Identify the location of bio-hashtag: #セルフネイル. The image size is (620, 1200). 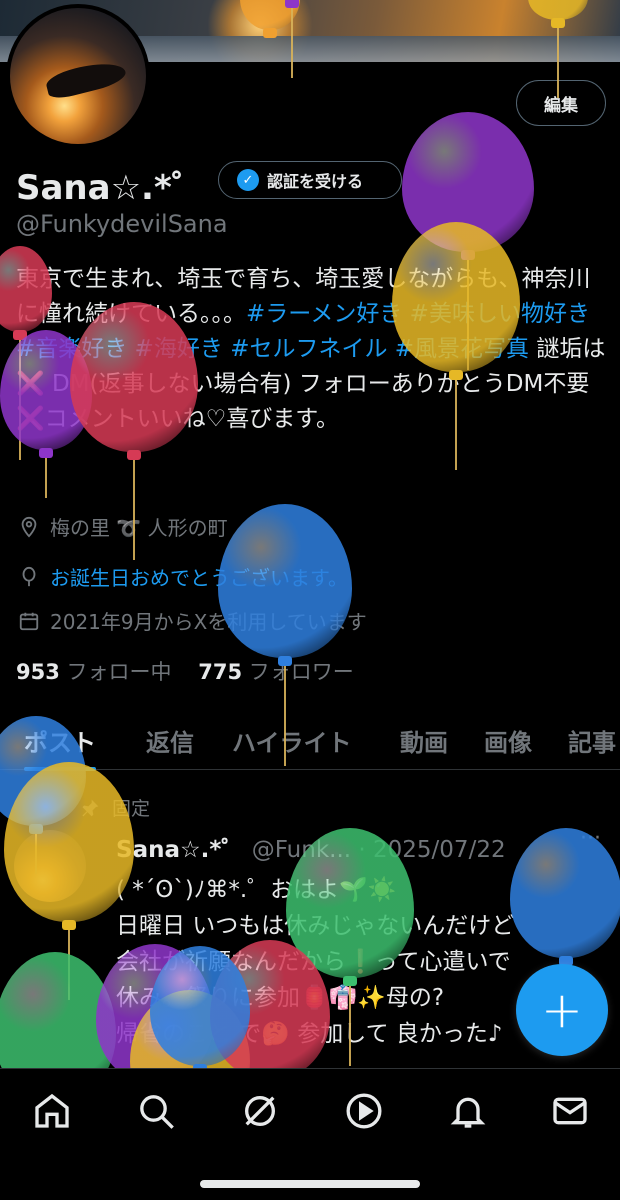
(308, 349).